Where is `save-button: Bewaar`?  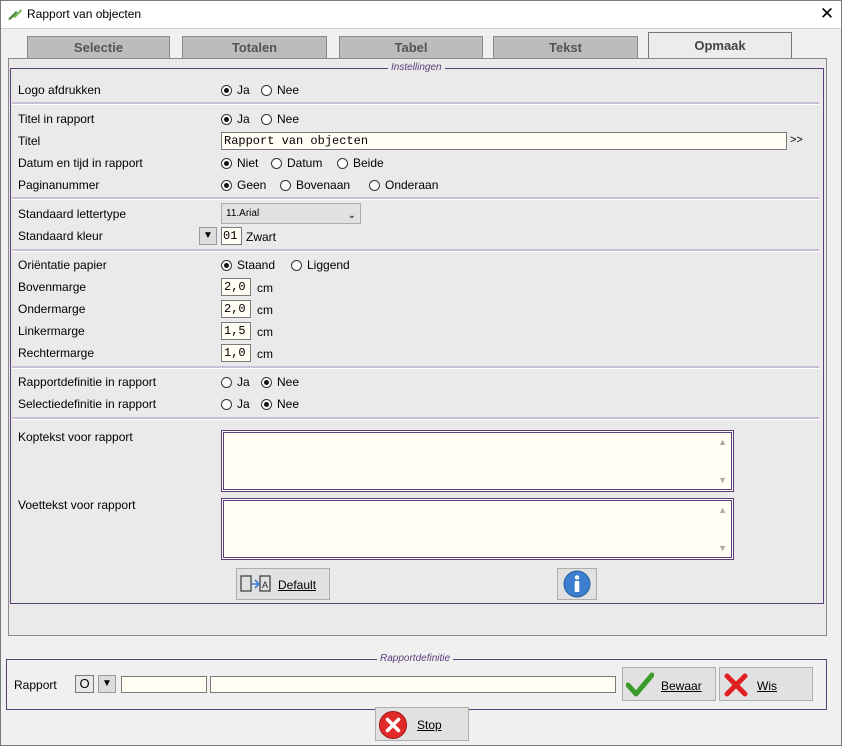 save-button: Bewaar is located at coordinates (669, 684).